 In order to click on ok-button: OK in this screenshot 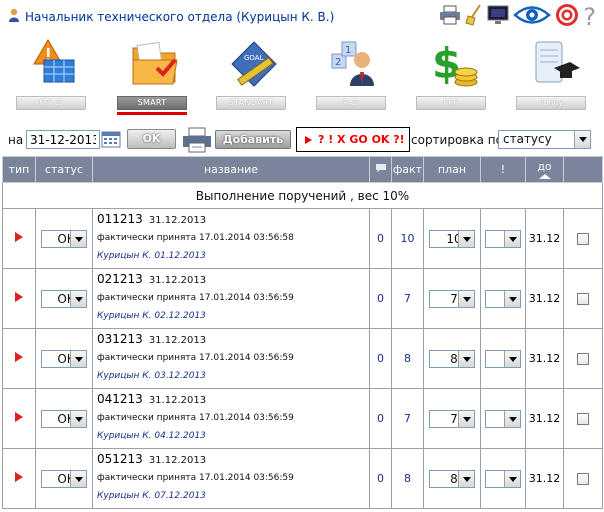, I will do `click(151, 139)`.